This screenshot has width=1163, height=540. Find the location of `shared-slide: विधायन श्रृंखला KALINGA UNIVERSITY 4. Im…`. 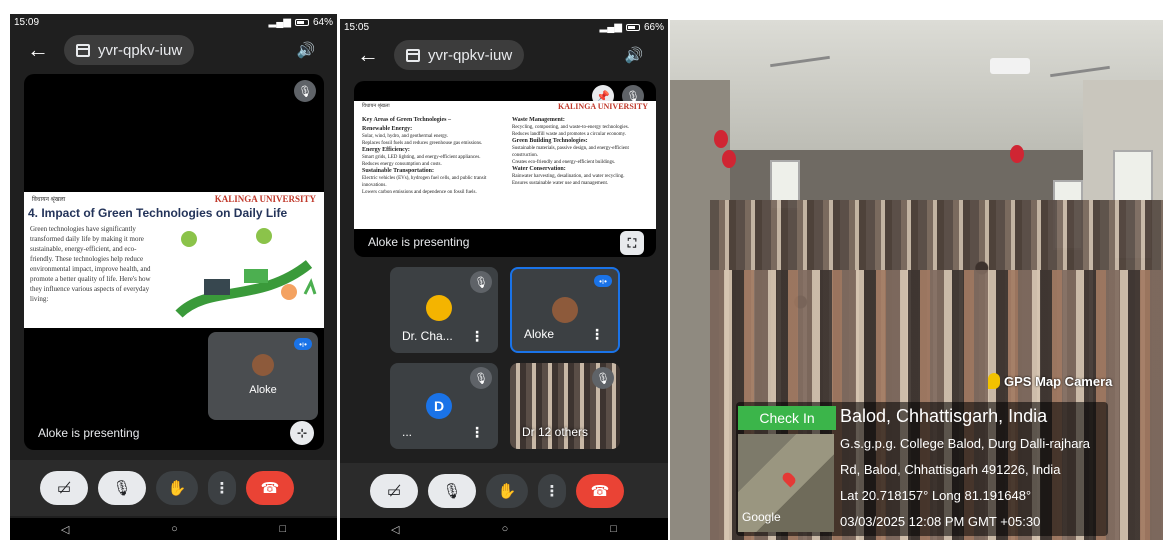

shared-slide: विधायन श्रृंखला KALINGA UNIVERSITY 4. Im… is located at coordinates (174, 260).